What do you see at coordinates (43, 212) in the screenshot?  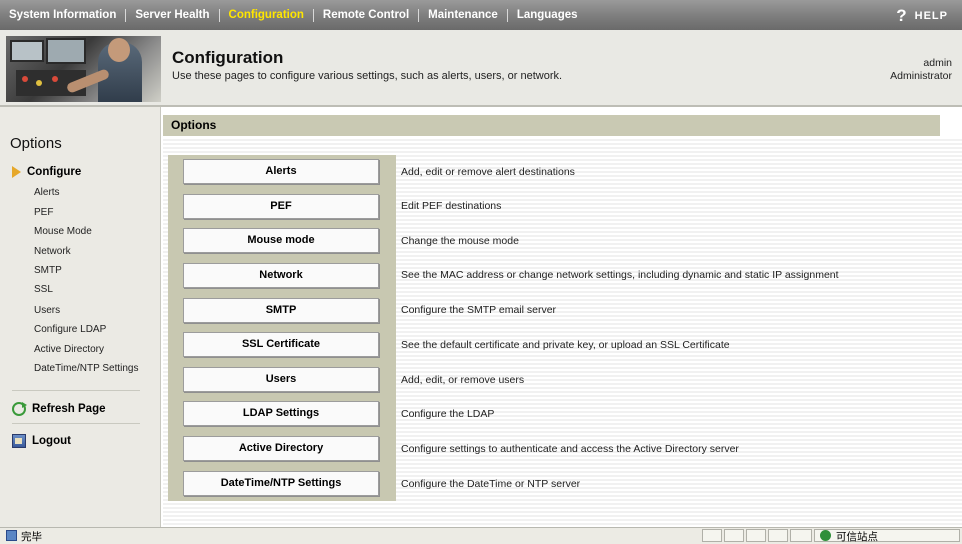 I see `sidebar-link-pef: PEF` at bounding box center [43, 212].